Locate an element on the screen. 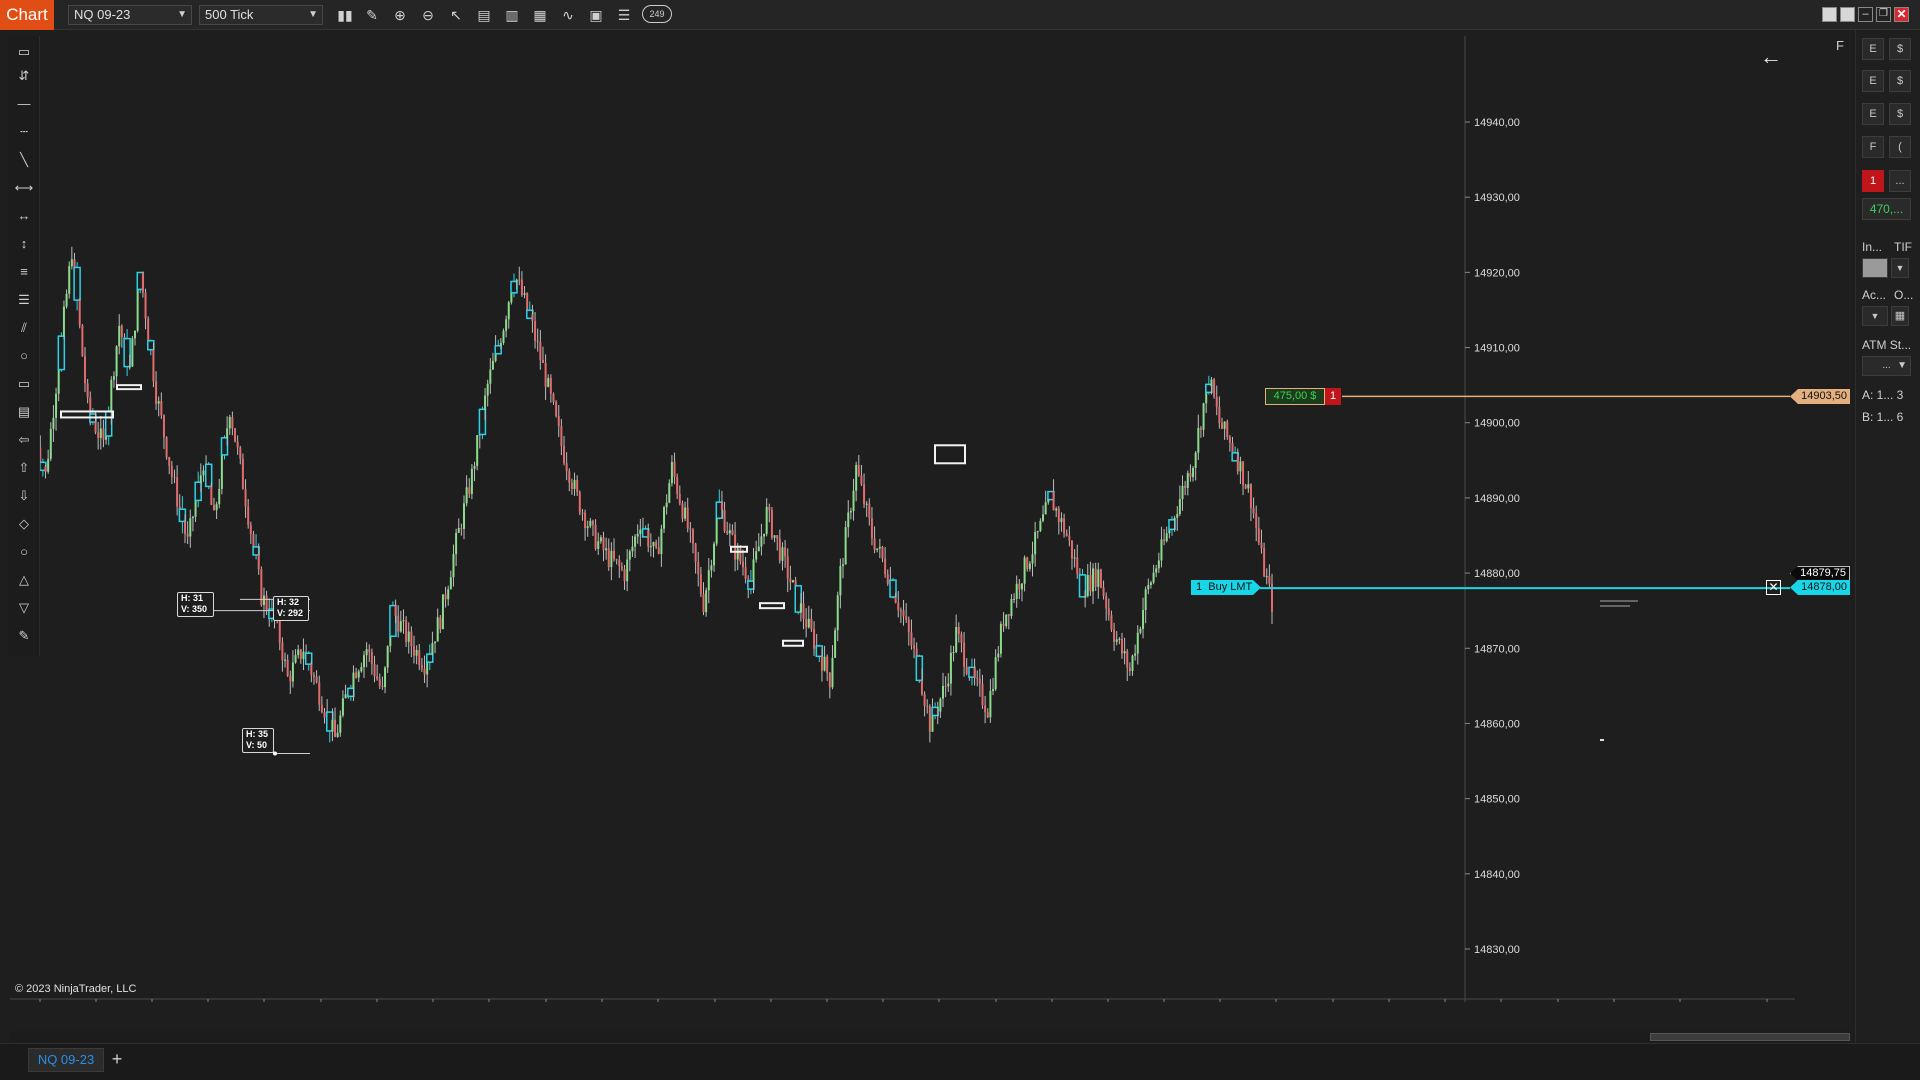 Image resolution: width=1920 pixels, height=1080 pixels. ray-icon: ┄ is located at coordinates (24, 132).